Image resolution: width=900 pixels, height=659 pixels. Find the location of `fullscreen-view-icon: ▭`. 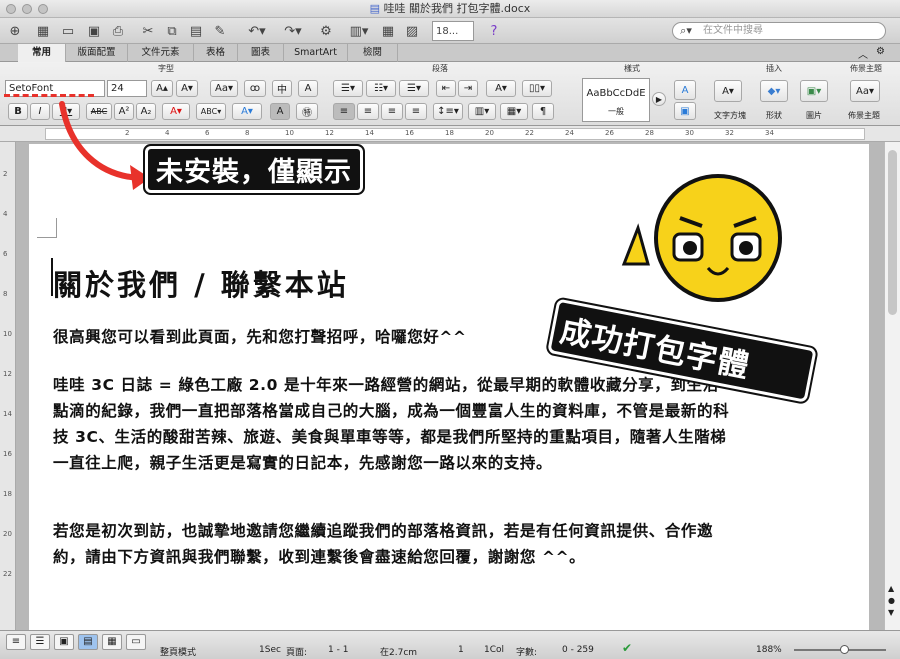

fullscreen-view-icon: ▭ is located at coordinates (136, 642).